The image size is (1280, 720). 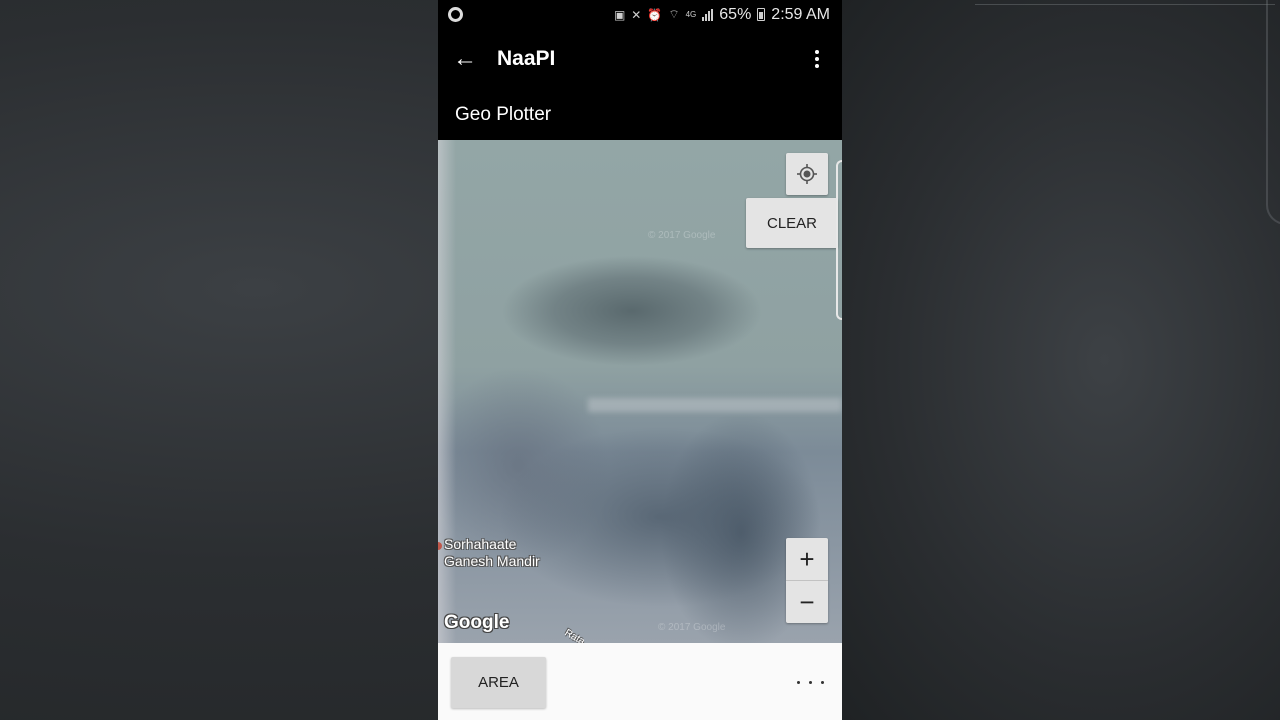 I want to click on lte-icon: 4G, so click(x=691, y=14).